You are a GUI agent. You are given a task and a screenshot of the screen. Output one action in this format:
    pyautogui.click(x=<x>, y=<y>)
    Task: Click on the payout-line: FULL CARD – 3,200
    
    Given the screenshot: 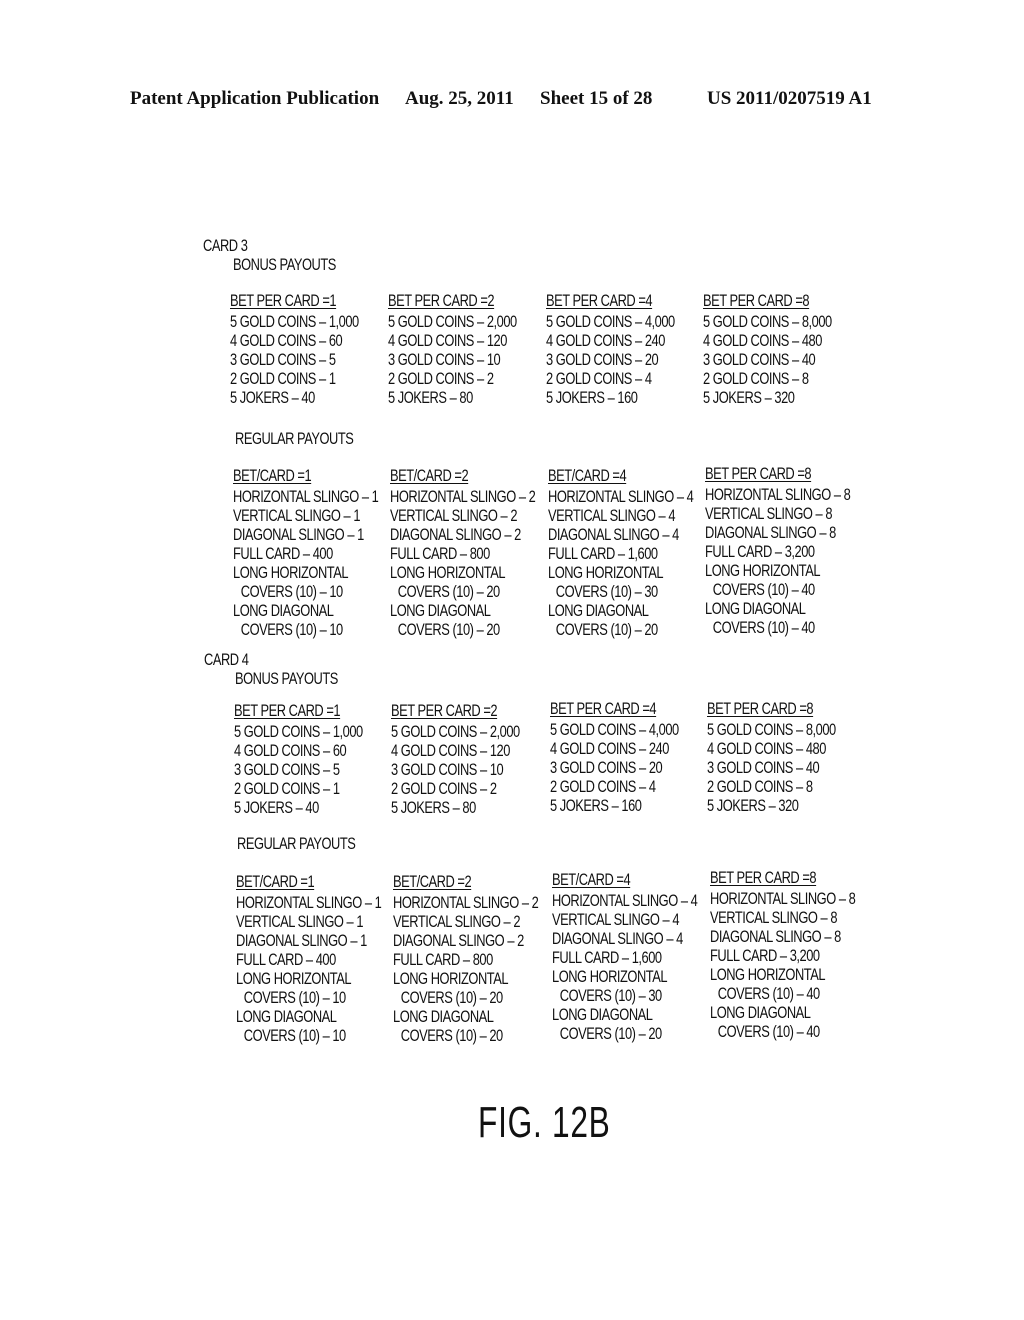 What is the action you would take?
    pyautogui.click(x=765, y=956)
    